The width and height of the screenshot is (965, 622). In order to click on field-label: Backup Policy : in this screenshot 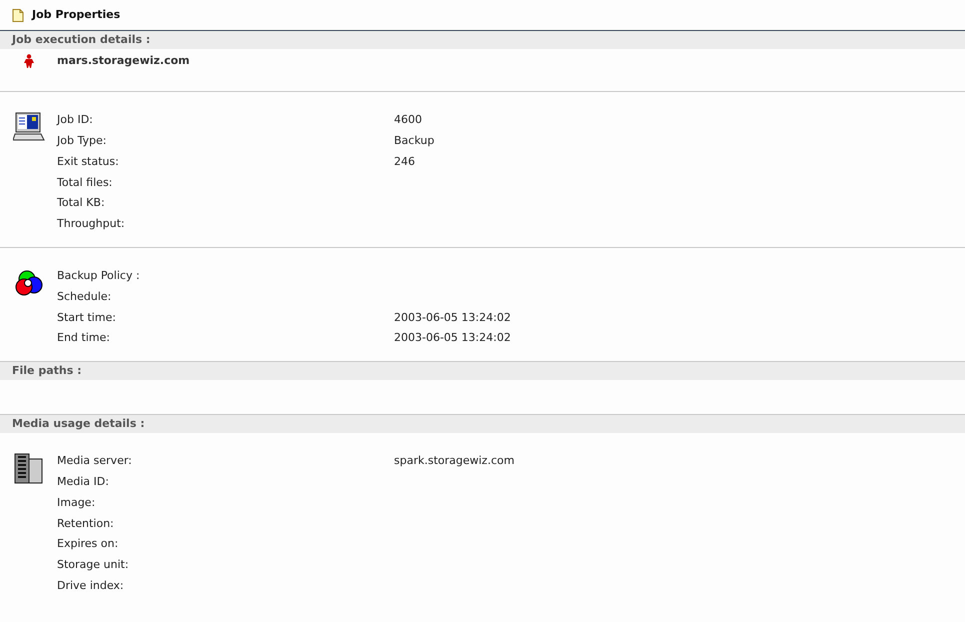, I will do `click(99, 276)`.